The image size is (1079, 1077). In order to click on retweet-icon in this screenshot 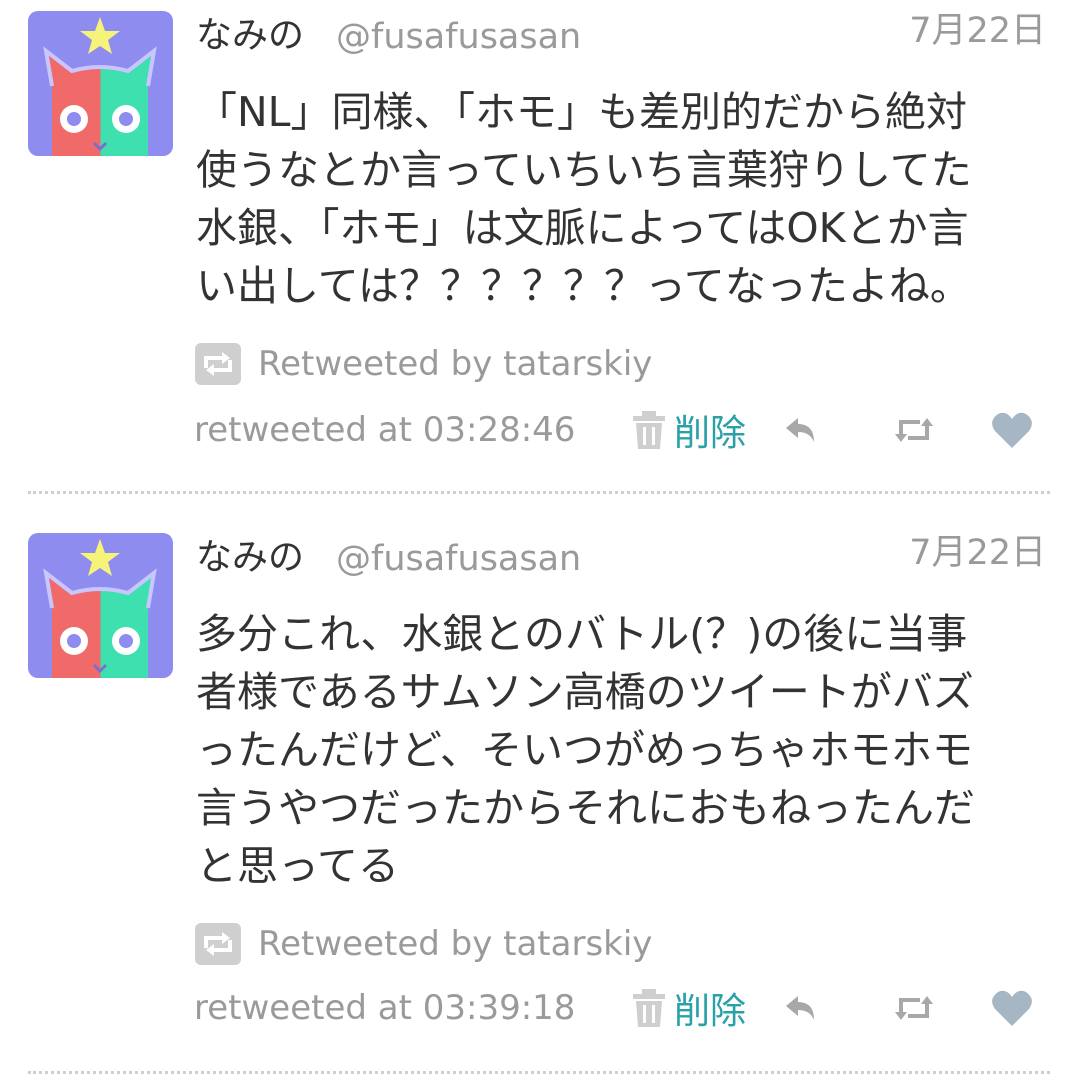, I will do `click(914, 1008)`.